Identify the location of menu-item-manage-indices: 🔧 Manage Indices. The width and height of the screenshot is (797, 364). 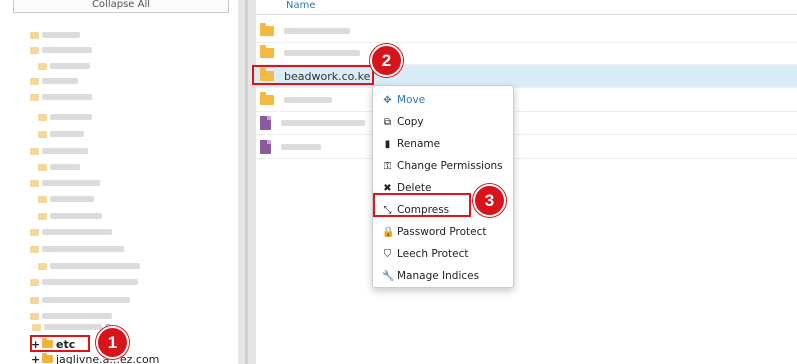
(443, 276).